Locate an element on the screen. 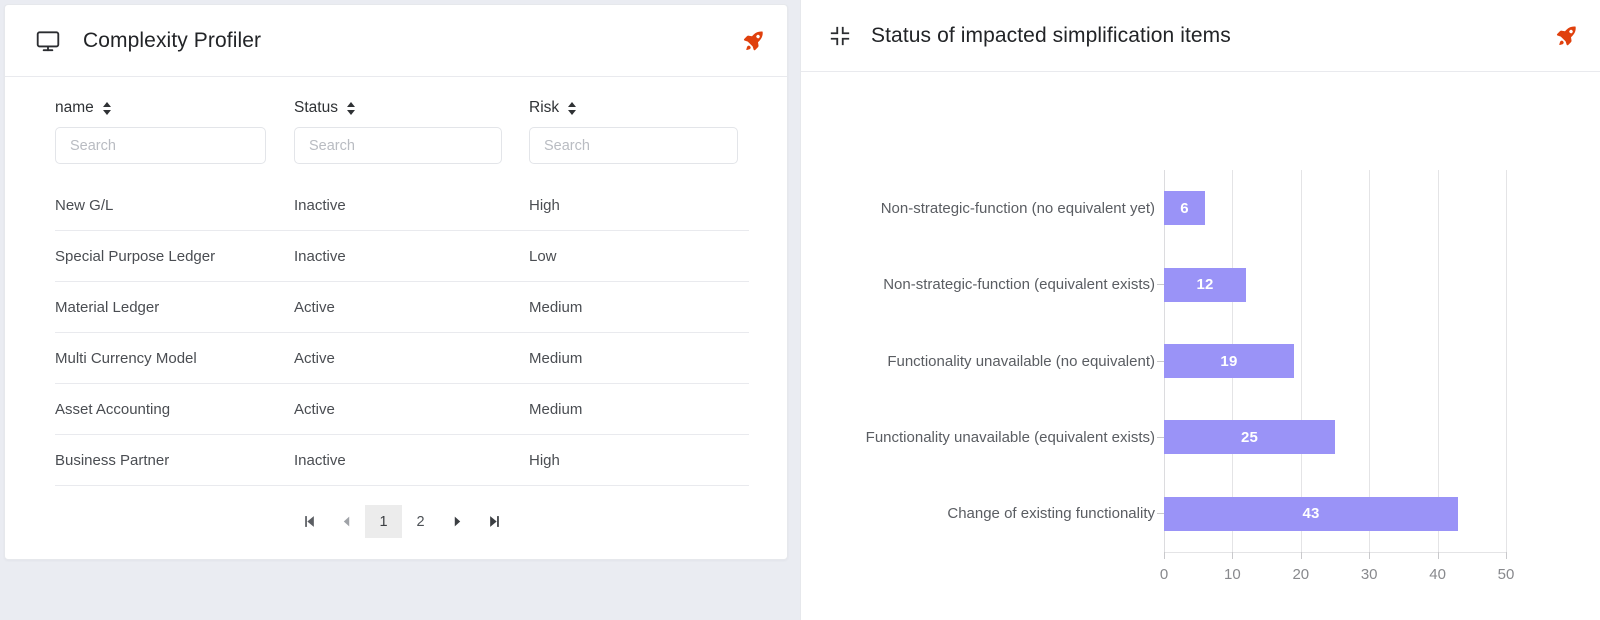 The width and height of the screenshot is (1600, 620). bar-value-label: 19 is located at coordinates (1229, 361).